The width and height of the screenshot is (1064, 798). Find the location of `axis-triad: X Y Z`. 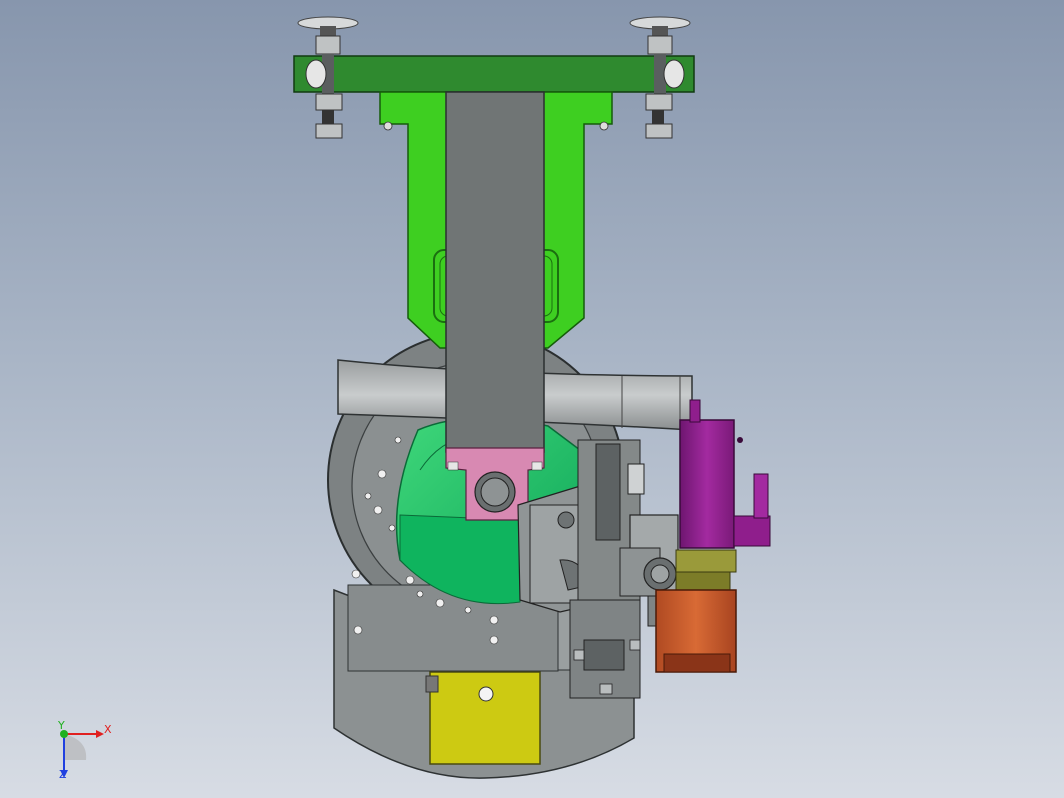

axis-triad: X Y Z is located at coordinates (84, 750).